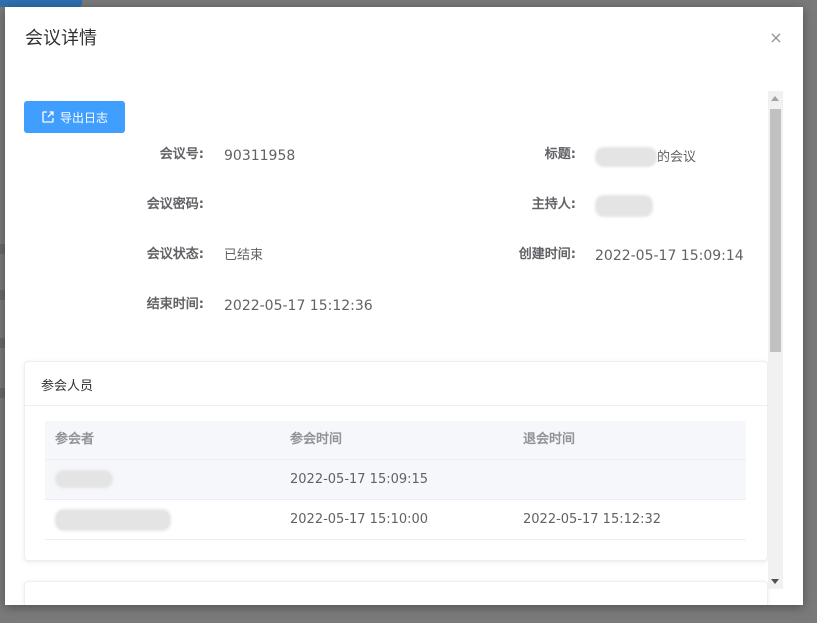 Image resolution: width=817 pixels, height=623 pixels. What do you see at coordinates (359, 519) in the screenshot?
I see `join-time: 2022-05-17 15:10:00` at bounding box center [359, 519].